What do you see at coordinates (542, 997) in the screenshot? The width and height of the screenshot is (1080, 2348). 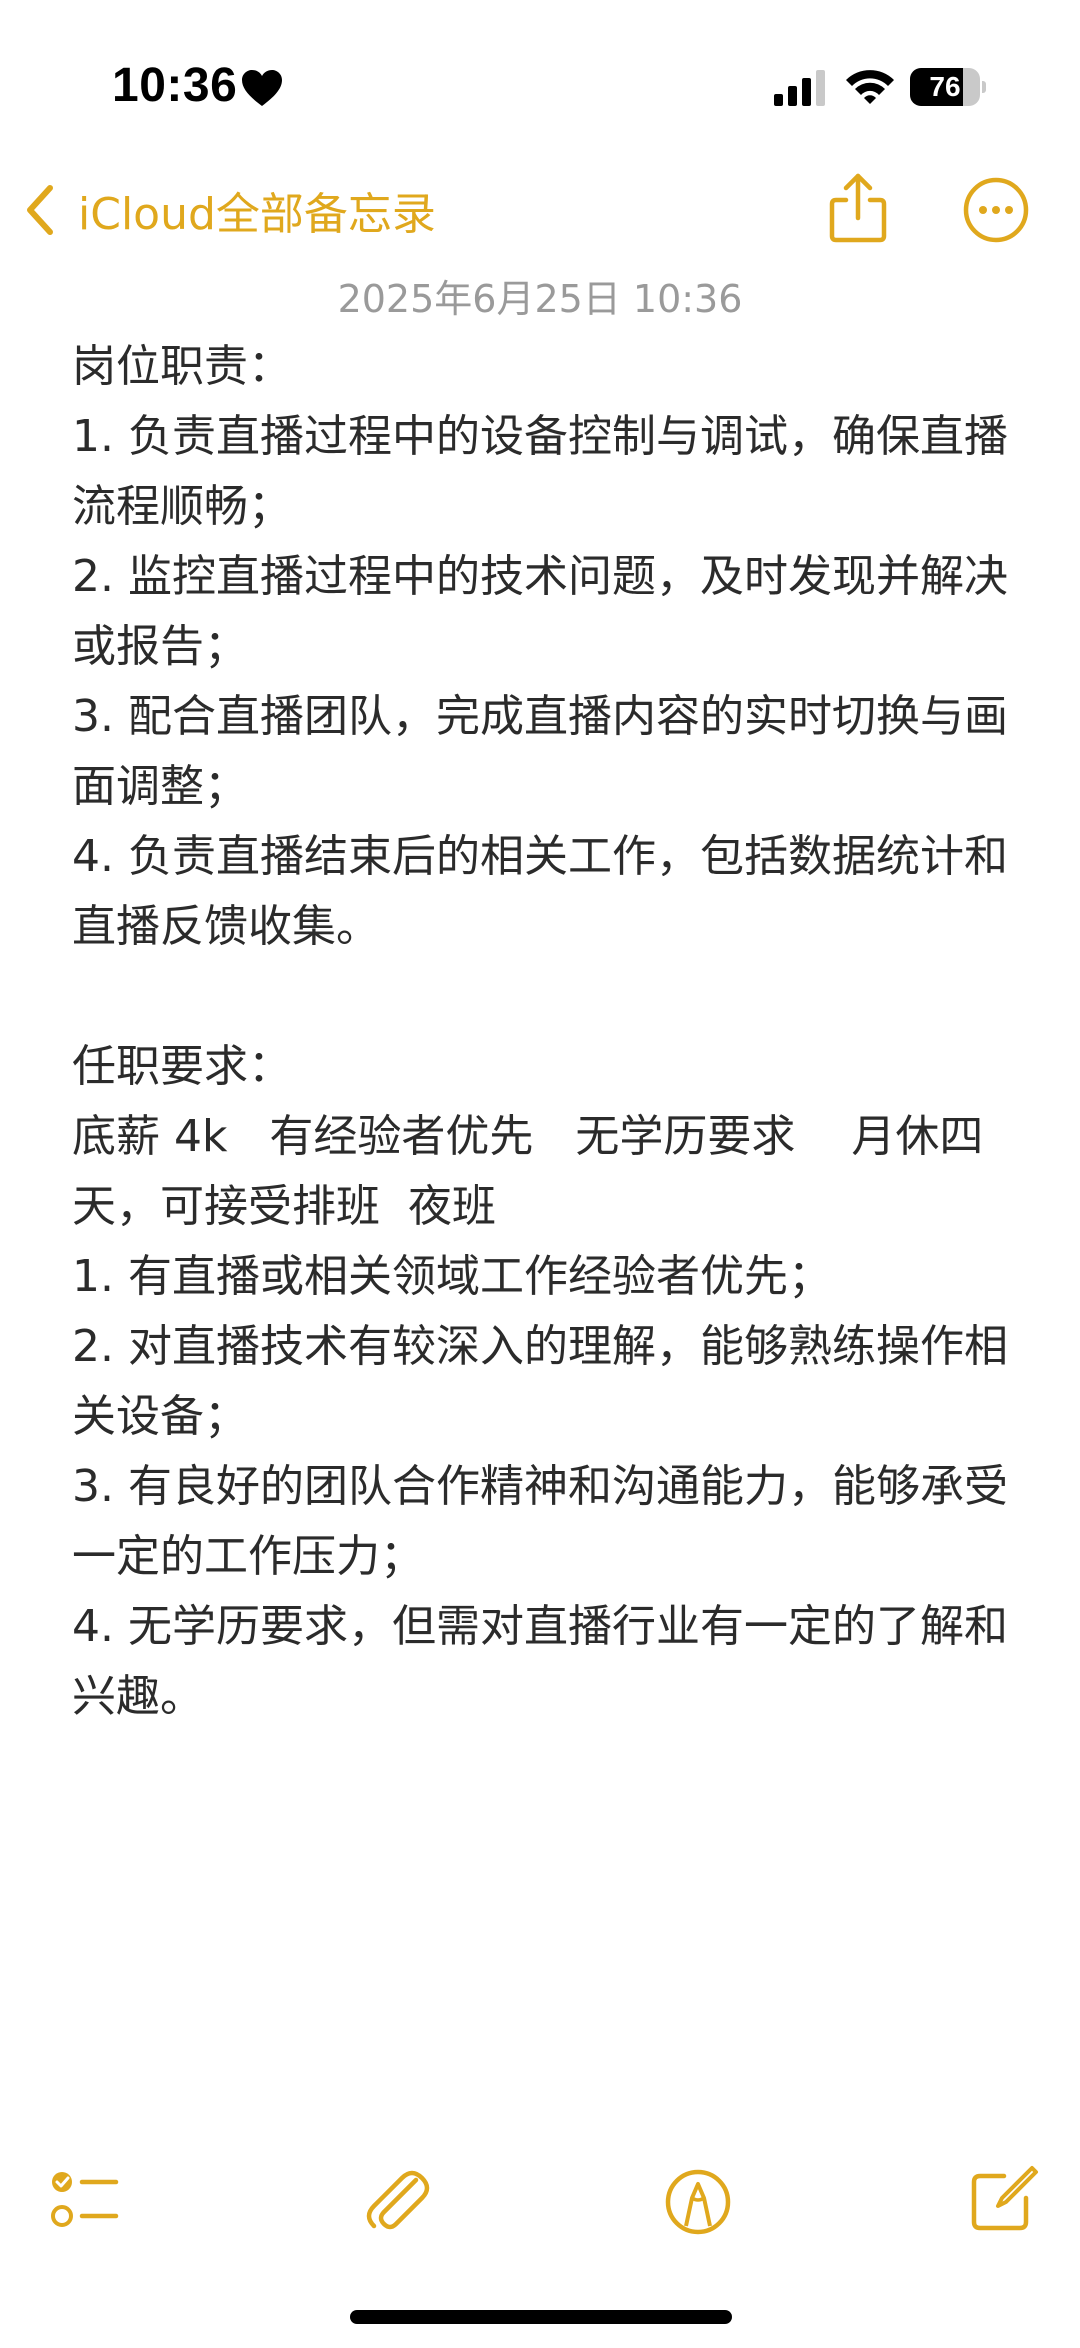 I see `note-line` at bounding box center [542, 997].